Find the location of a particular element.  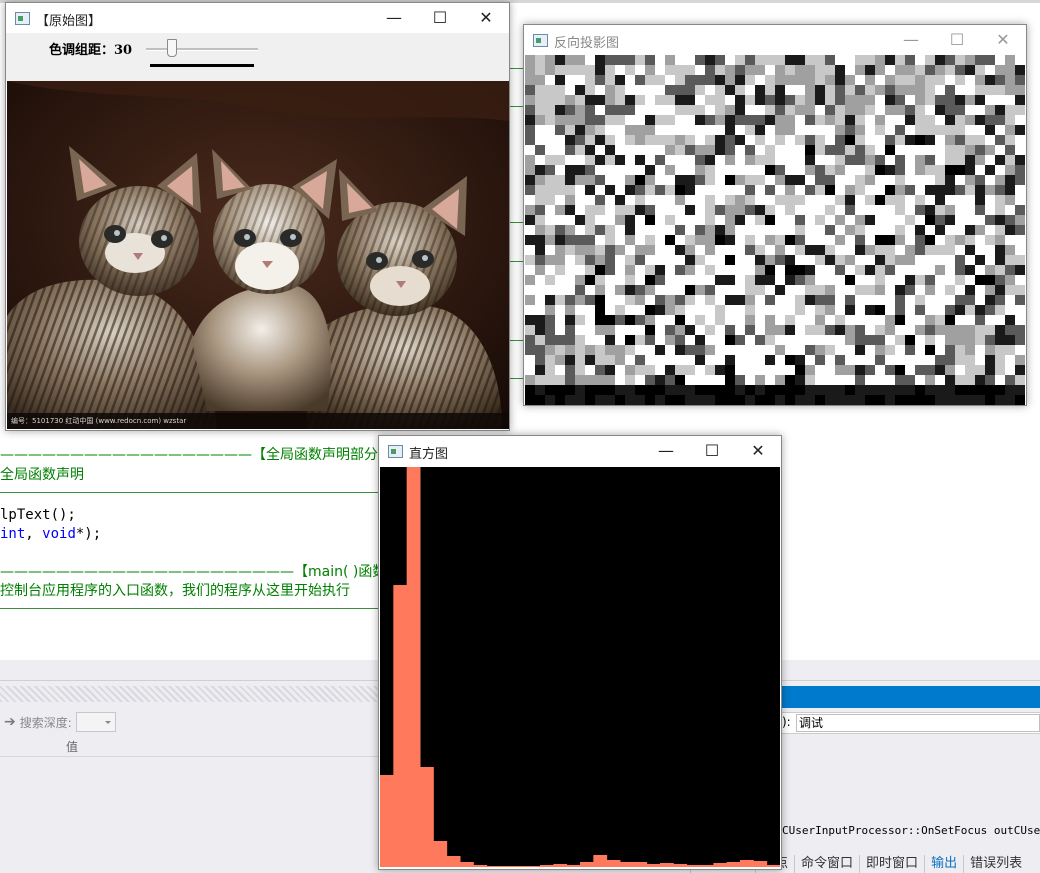

search-depth-select is located at coordinates (95, 722).